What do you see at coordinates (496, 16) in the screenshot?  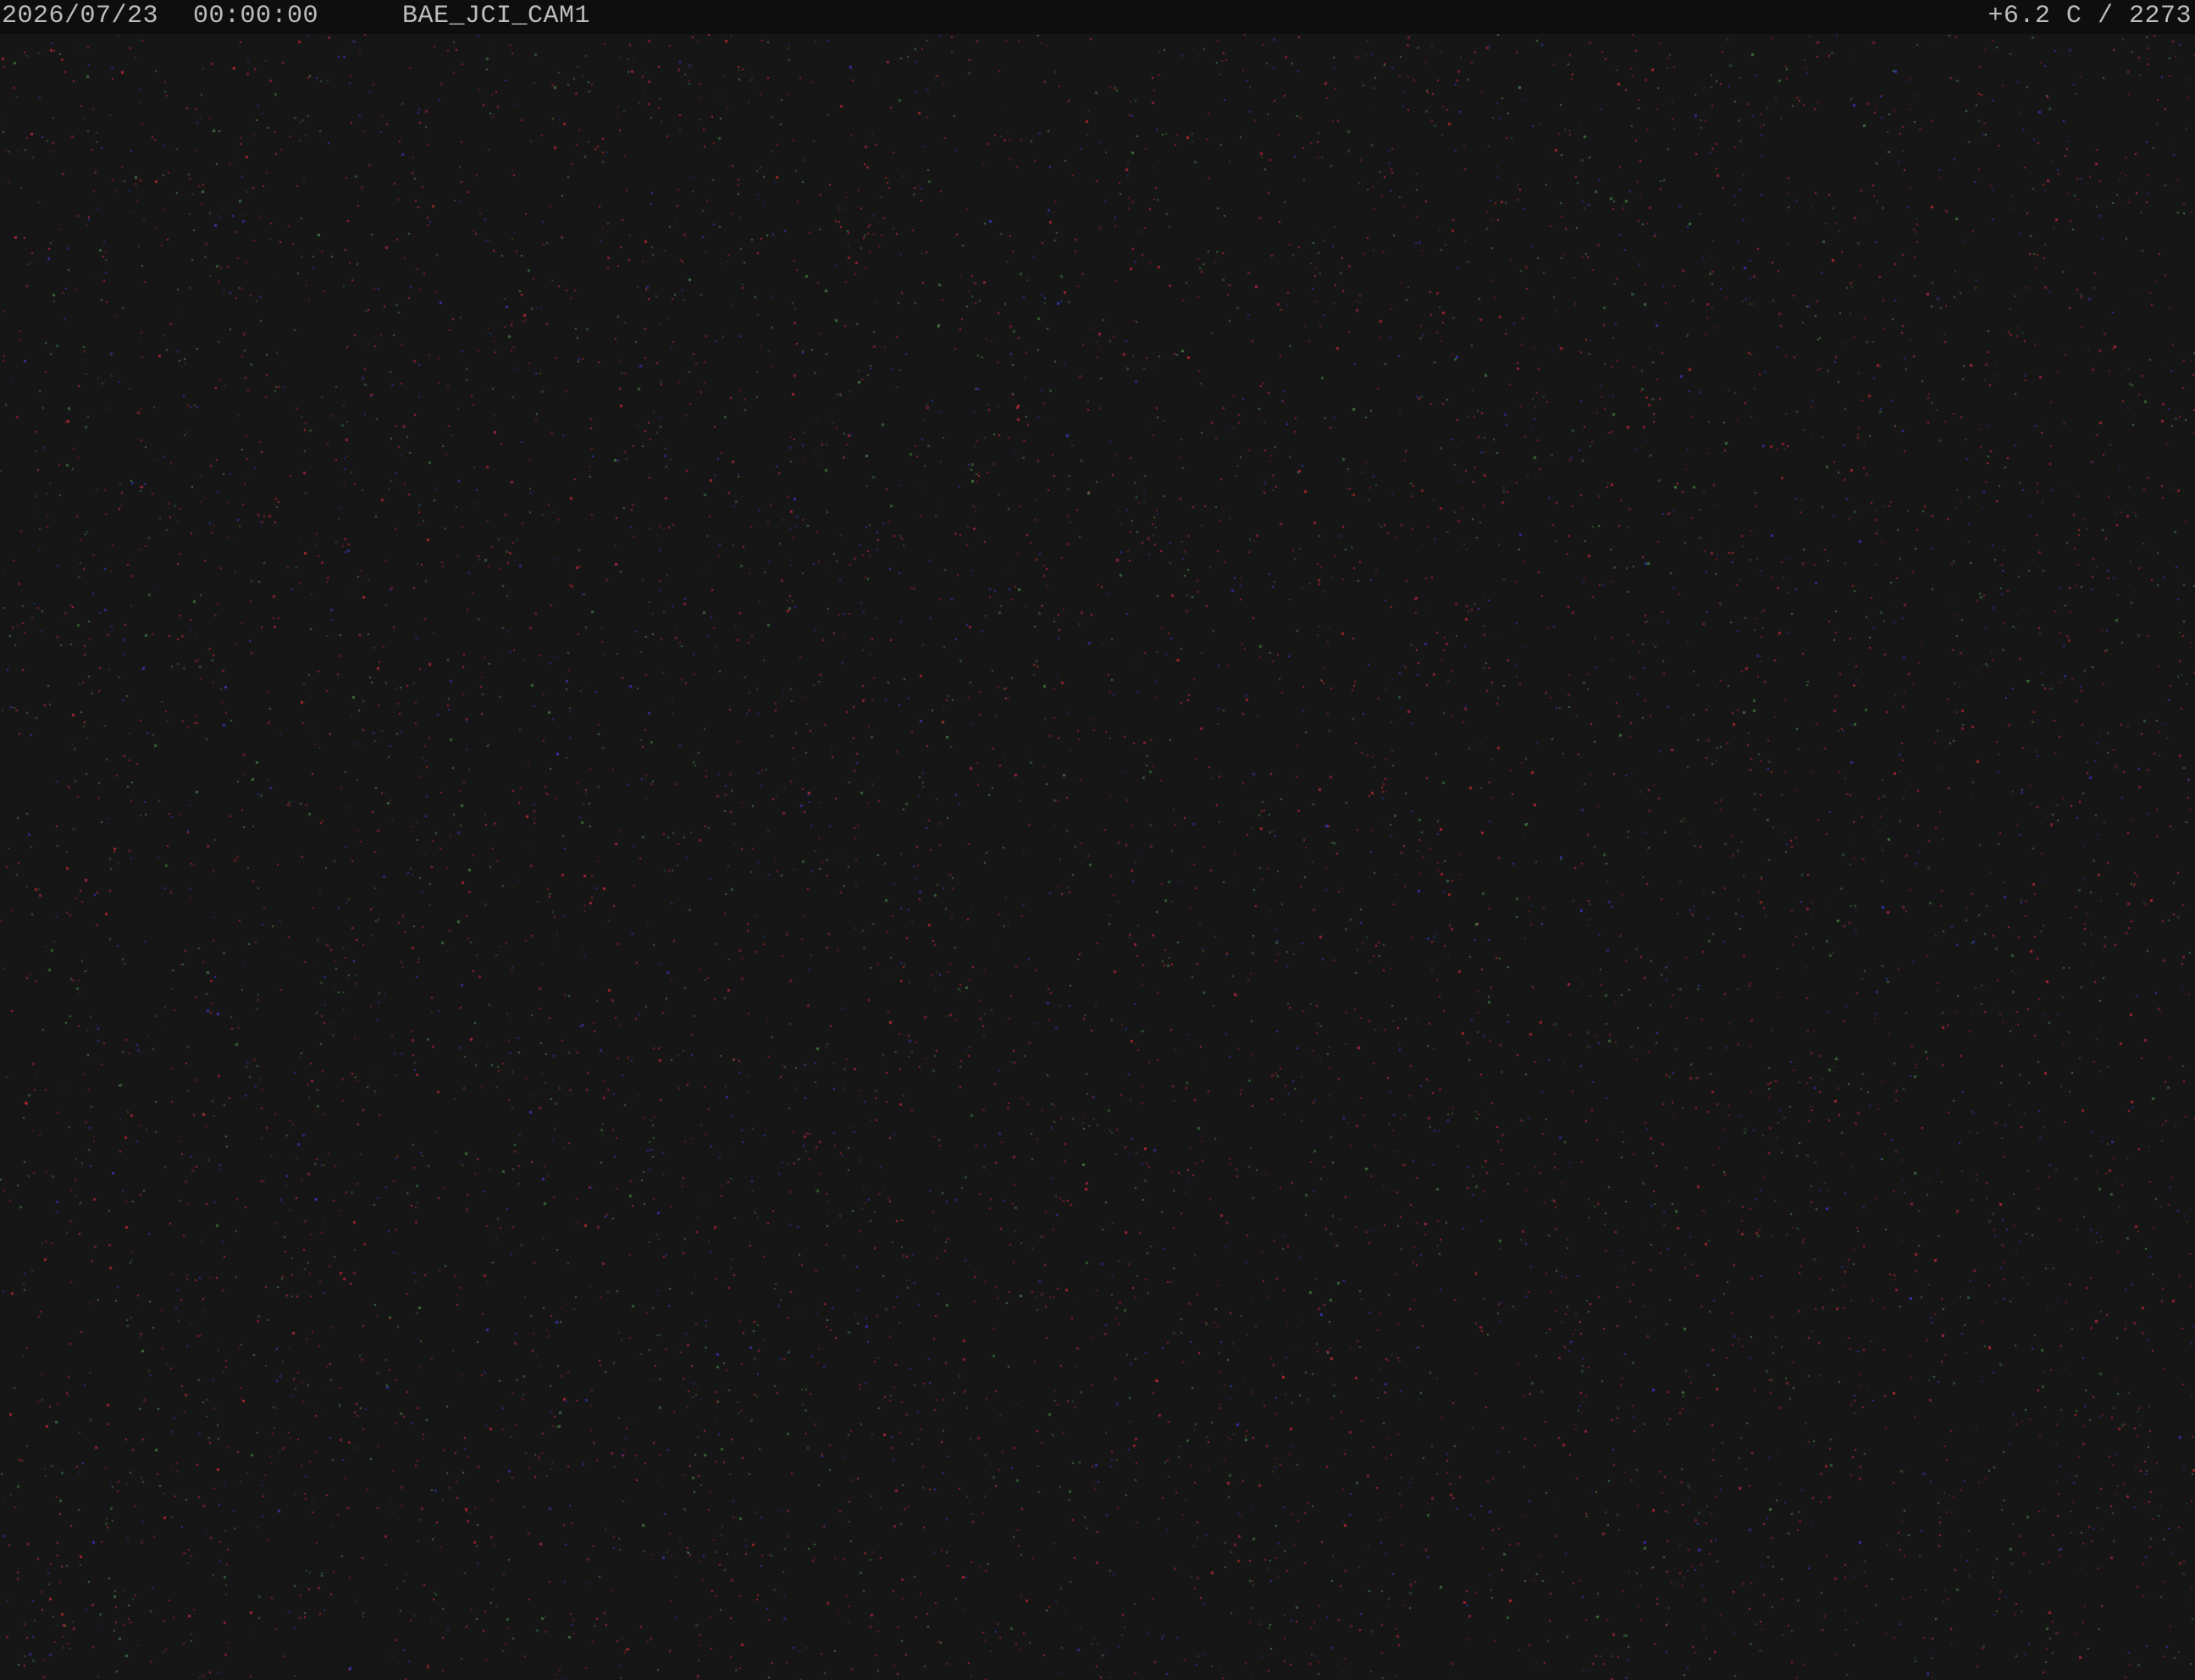 I see `osd-camera-name: BAE_JCI_CAM1` at bounding box center [496, 16].